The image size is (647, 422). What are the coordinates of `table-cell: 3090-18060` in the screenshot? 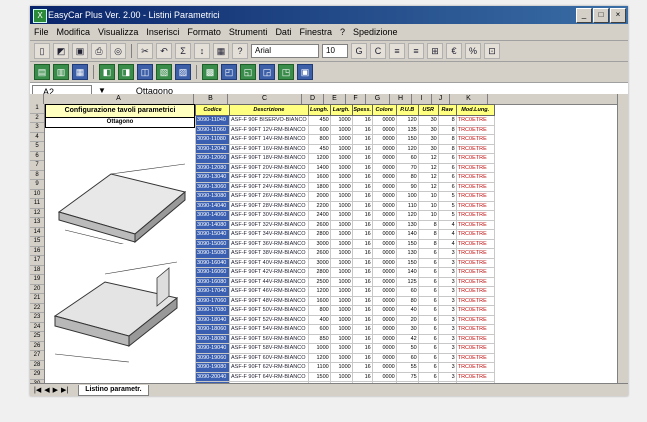 It's located at (212, 329).